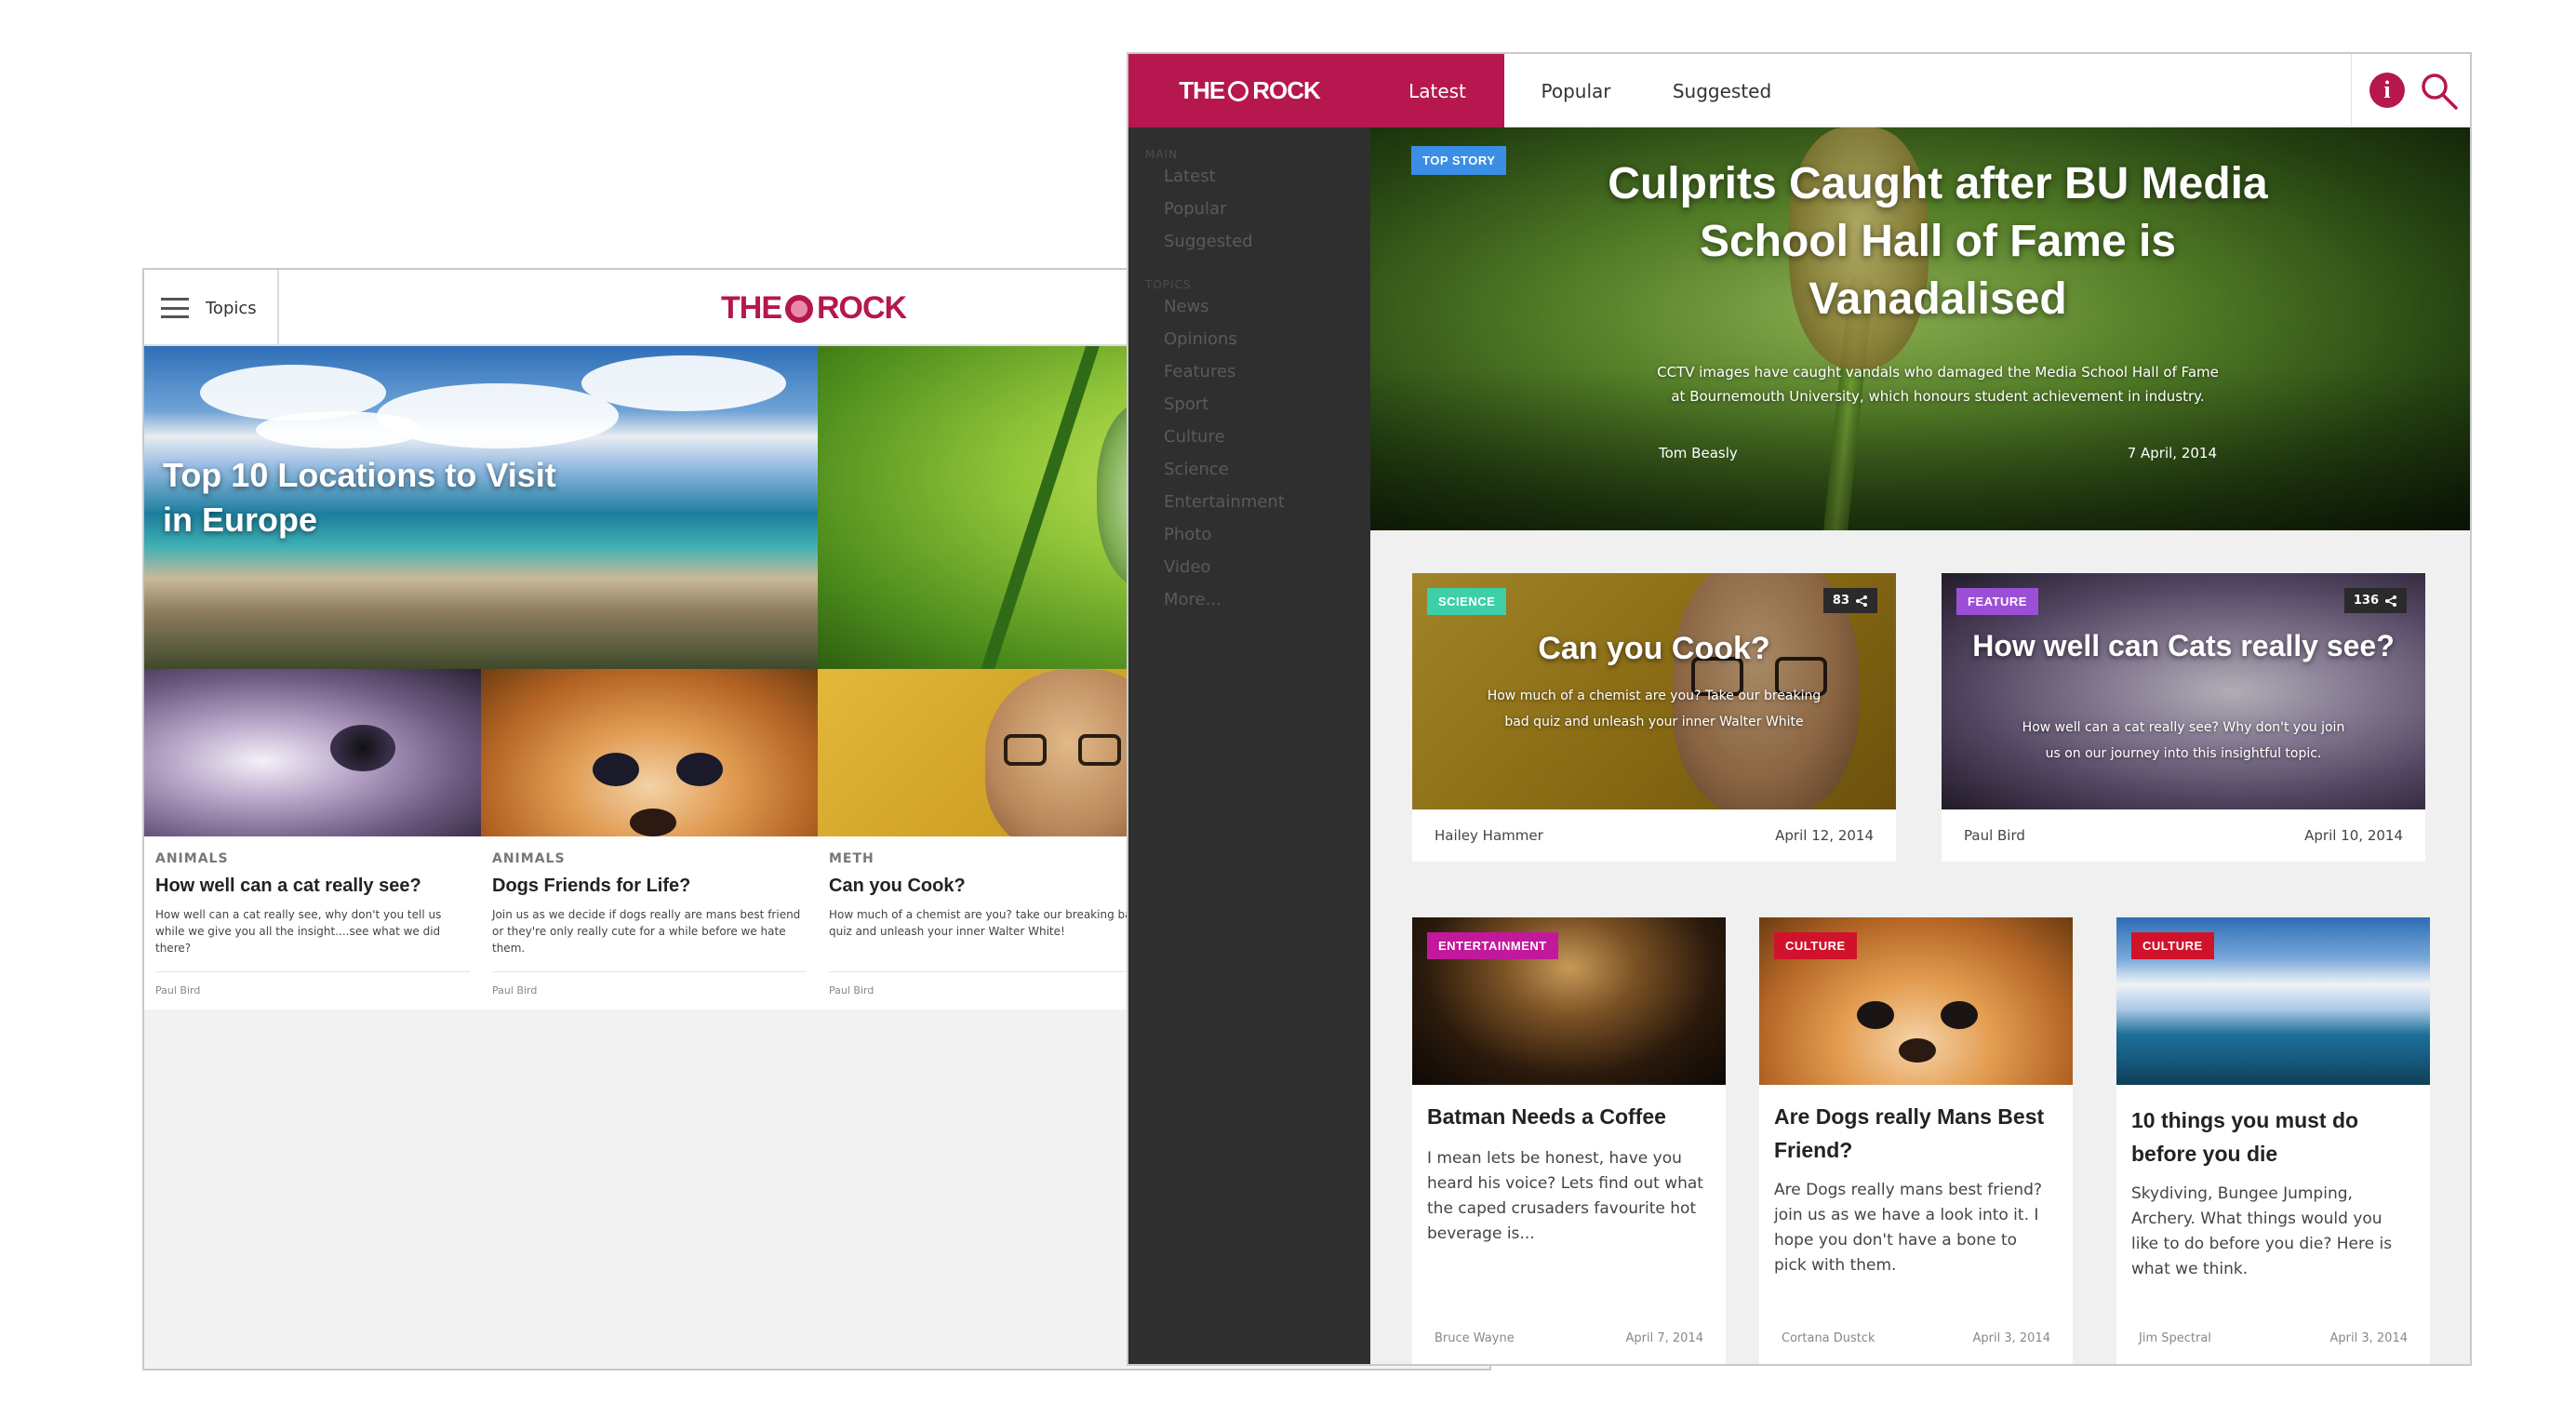 This screenshot has width=2576, height=1404. I want to click on sidebar-heading-main: MAIN, so click(1162, 154).